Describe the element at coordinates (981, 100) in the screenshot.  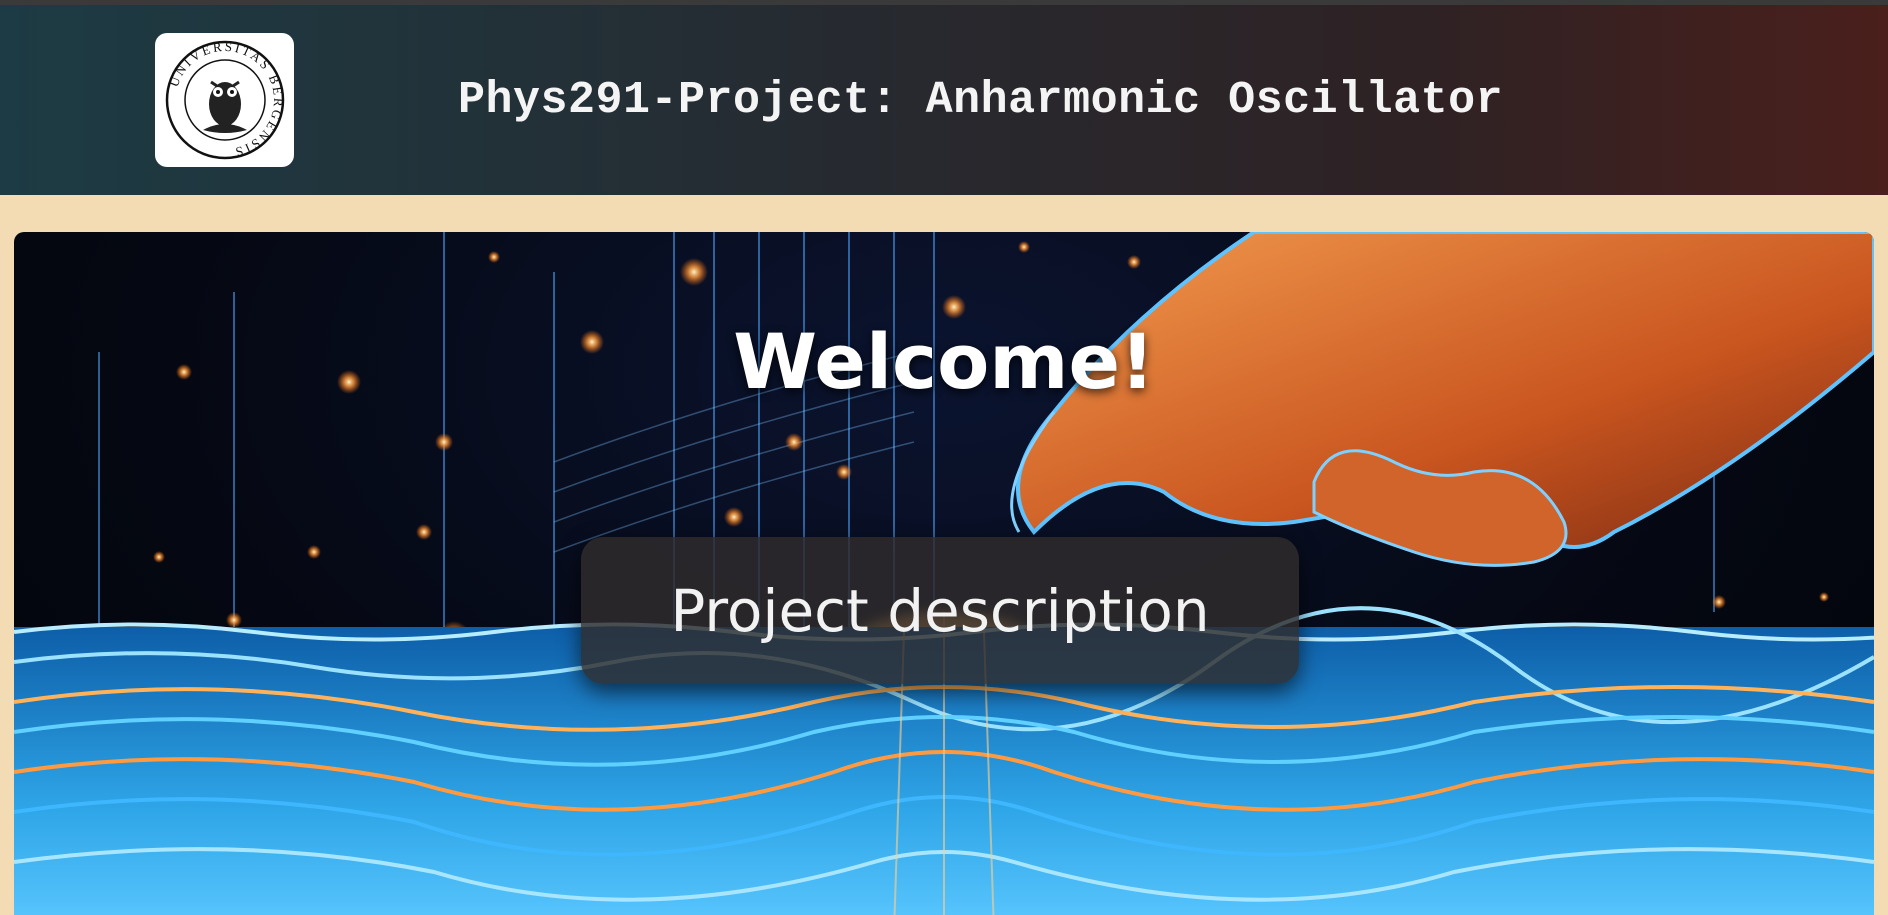
I see `site-title: Phys291-Project: Anharmonic Oscillator` at that location.